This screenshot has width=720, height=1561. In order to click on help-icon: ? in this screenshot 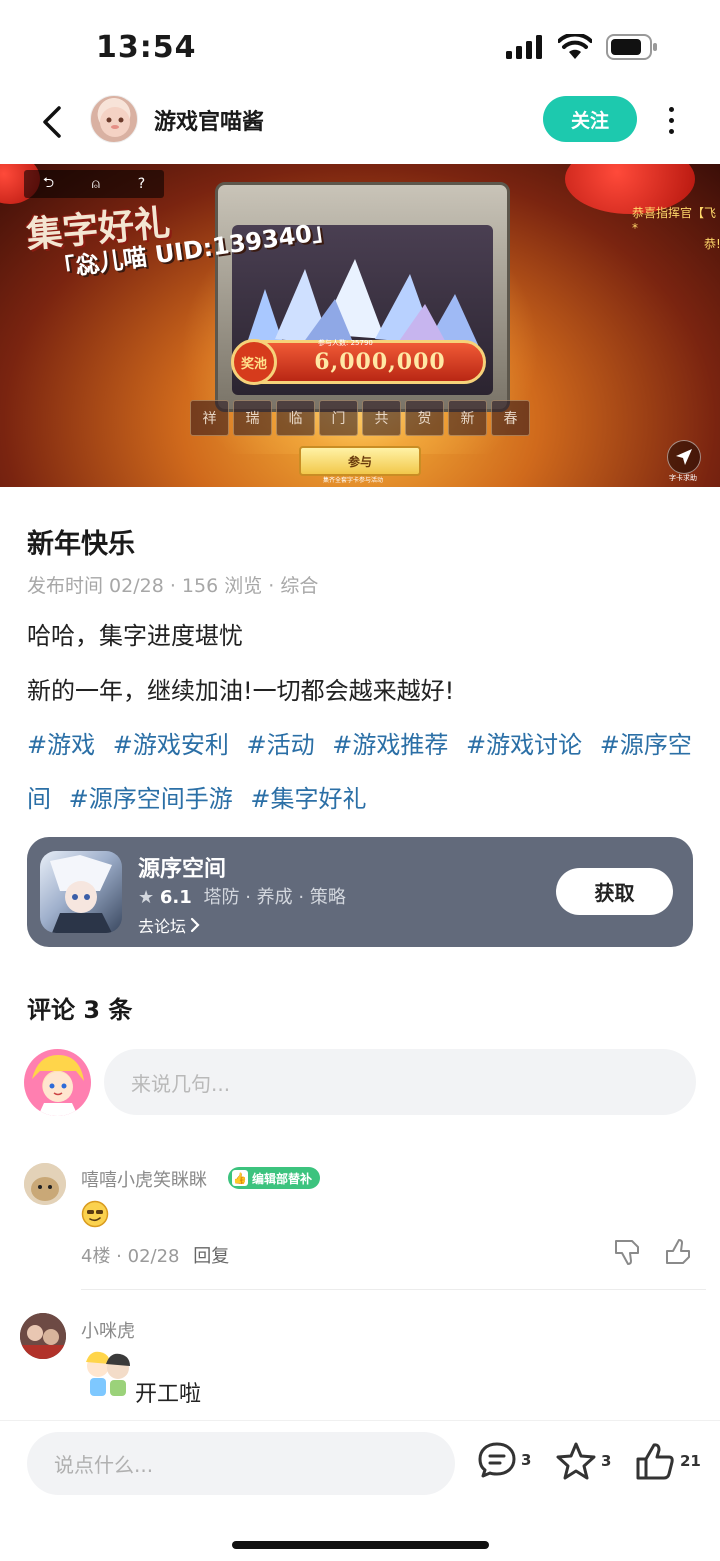, I will do `click(141, 184)`.